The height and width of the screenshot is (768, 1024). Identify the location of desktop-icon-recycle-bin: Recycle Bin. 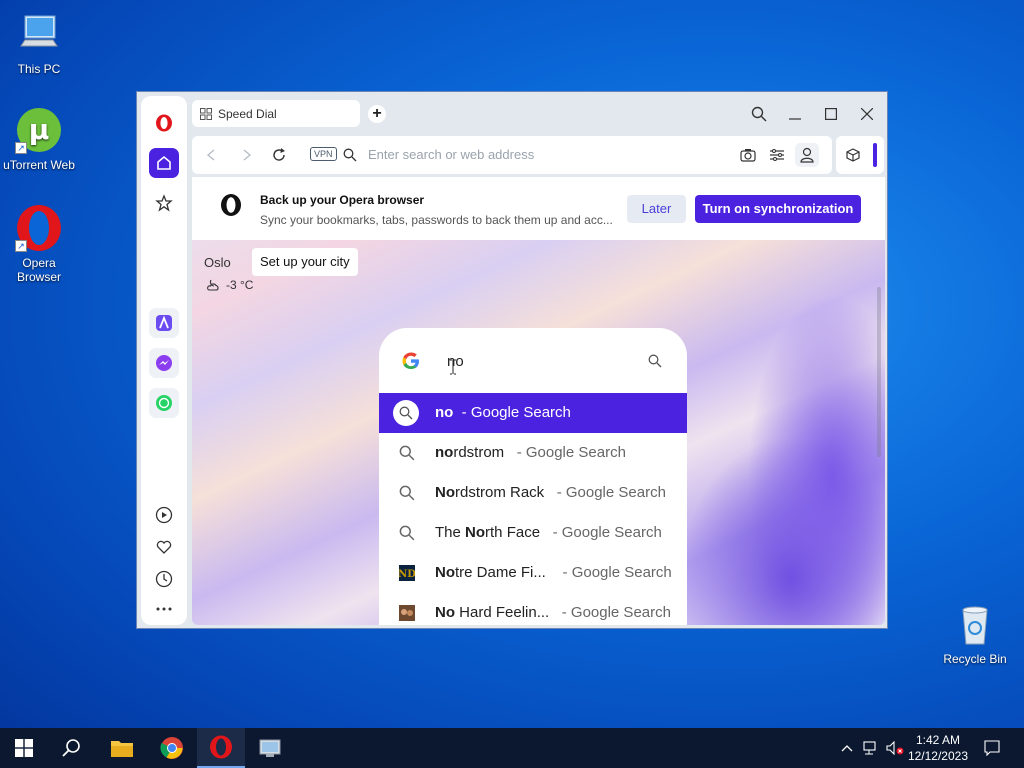
(975, 633).